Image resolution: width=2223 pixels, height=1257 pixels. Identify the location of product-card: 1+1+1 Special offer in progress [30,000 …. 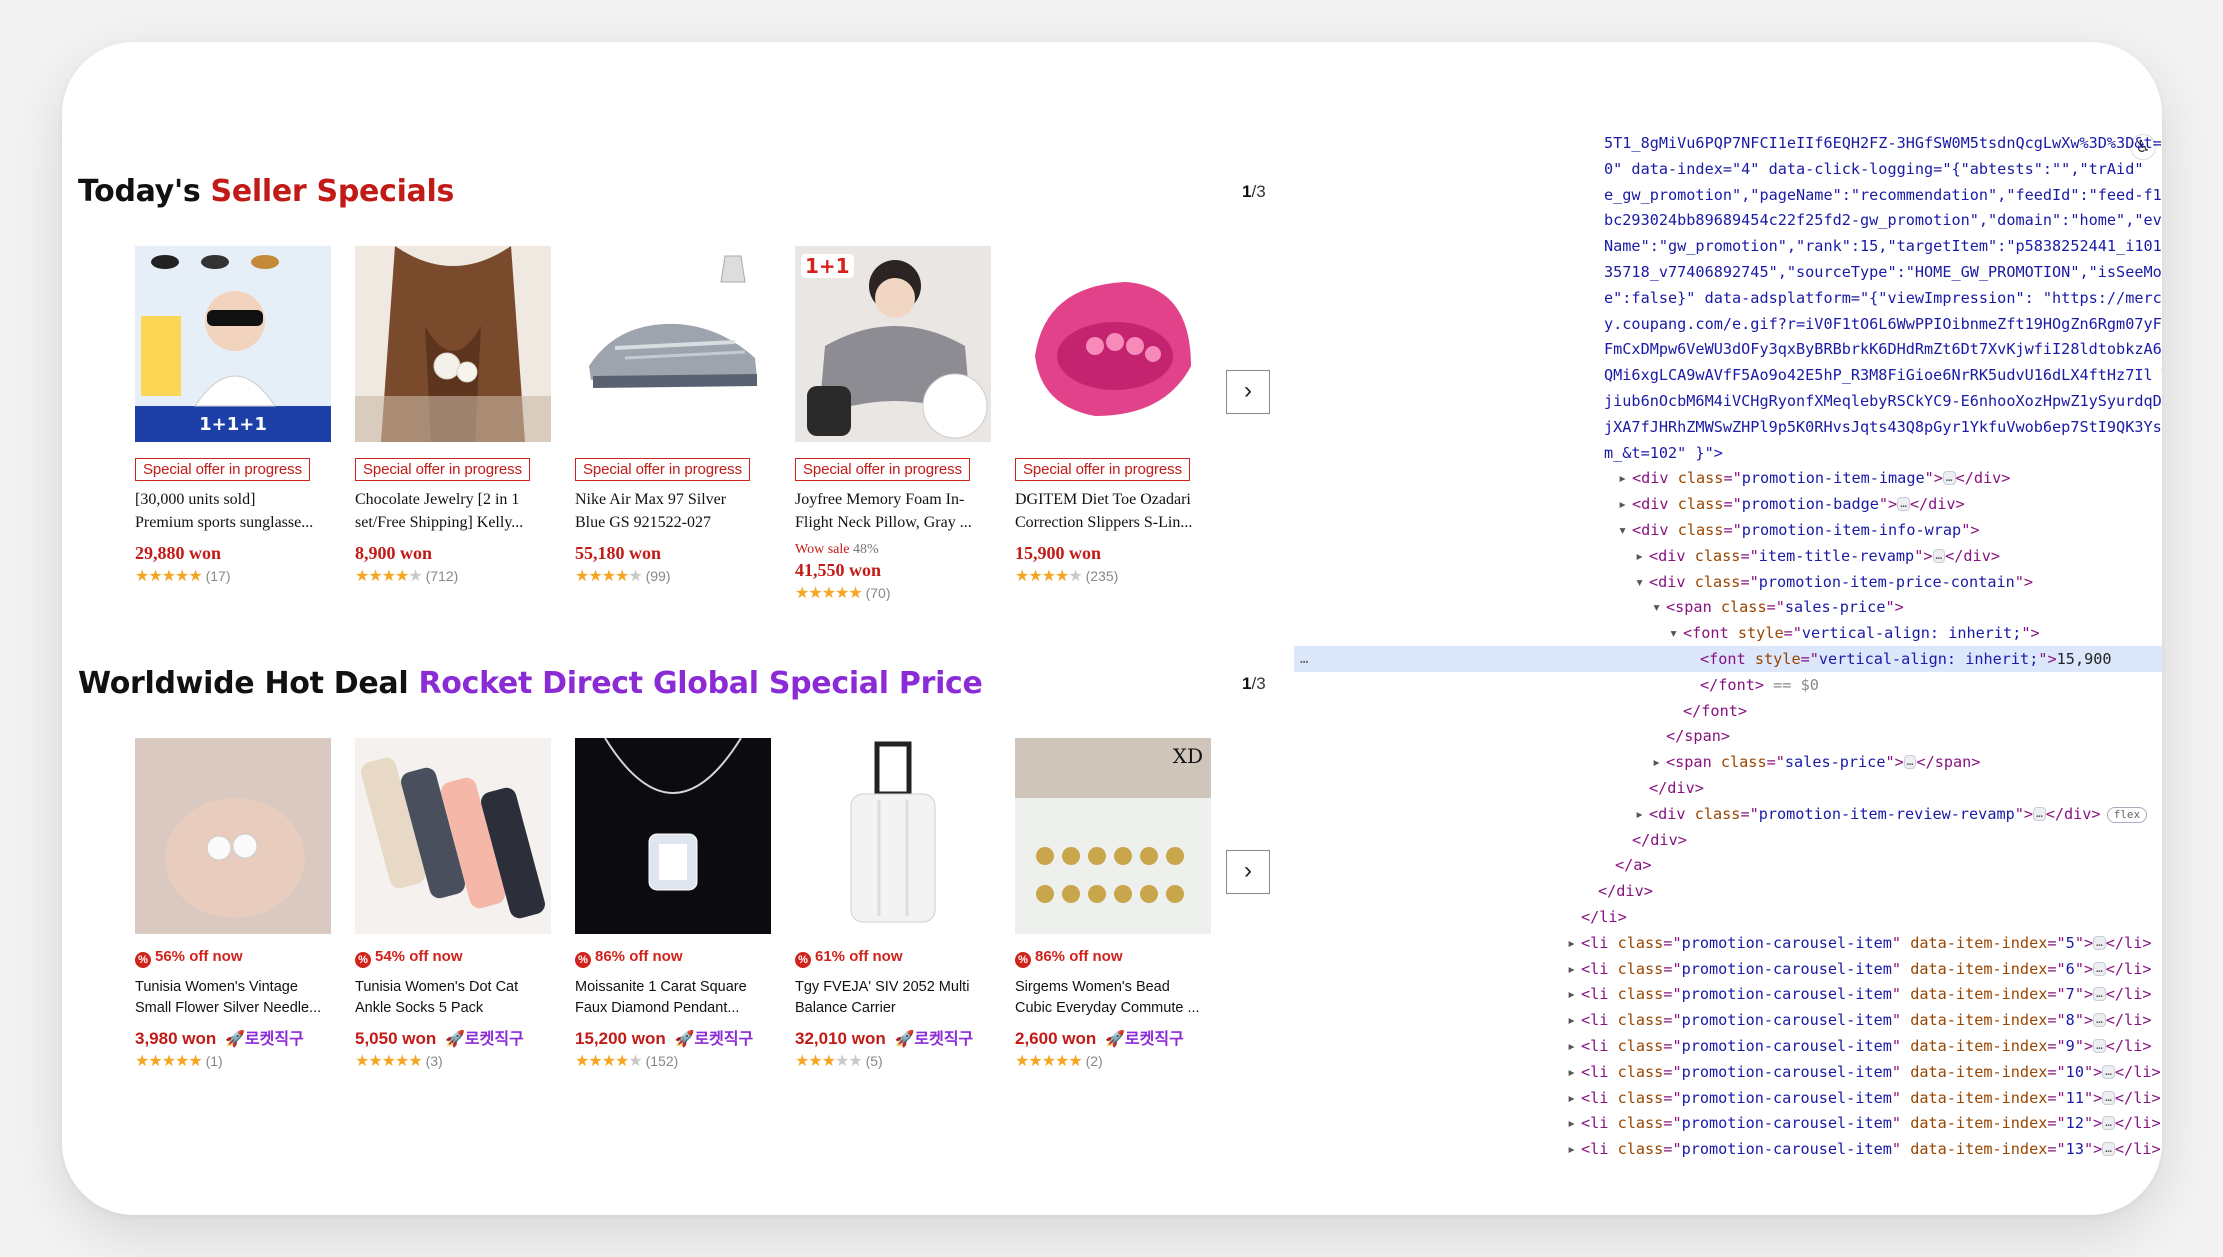
(233, 416).